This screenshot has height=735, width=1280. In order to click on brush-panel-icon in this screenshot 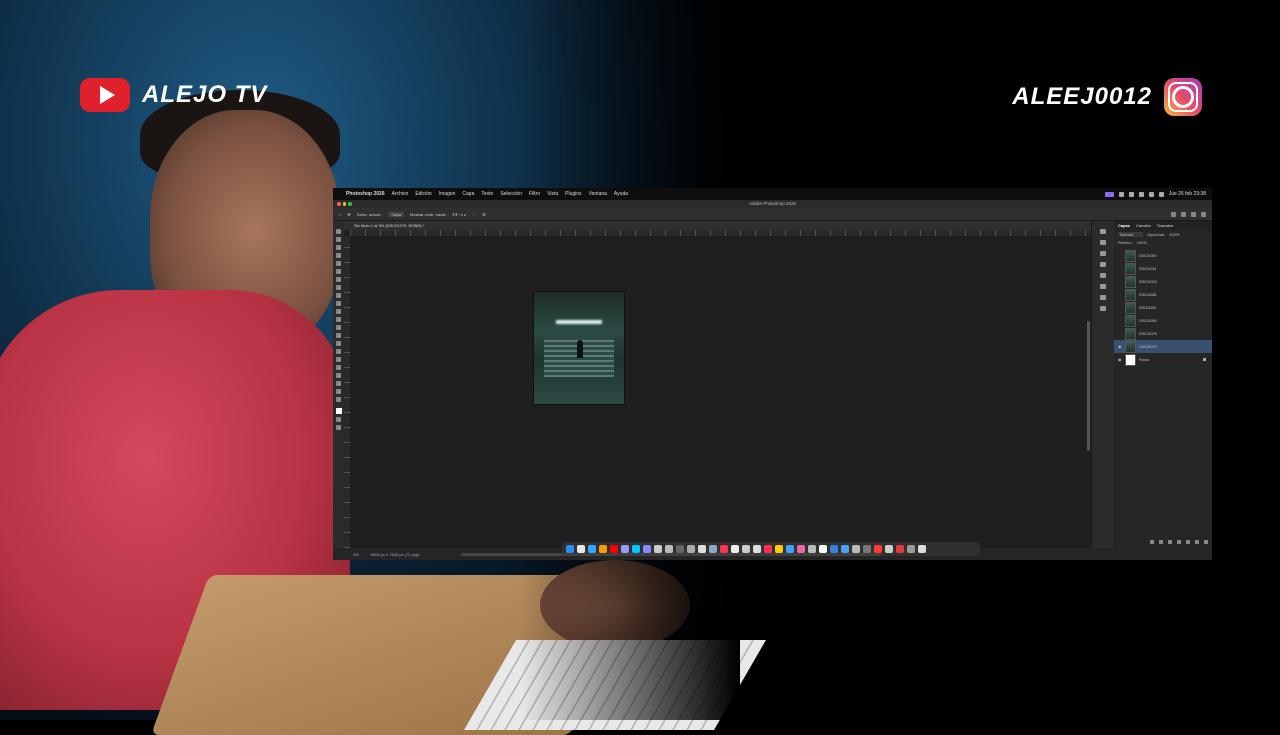, I will do `click(1103, 253)`.